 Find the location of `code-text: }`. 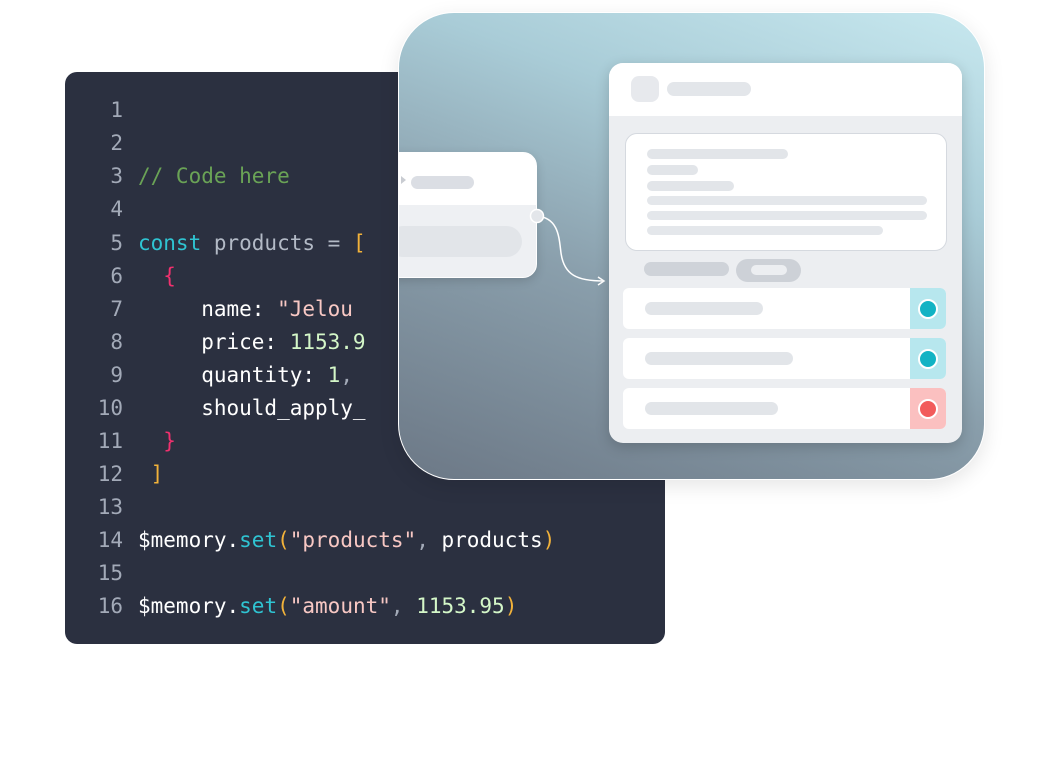

code-text: } is located at coordinates (157, 441).